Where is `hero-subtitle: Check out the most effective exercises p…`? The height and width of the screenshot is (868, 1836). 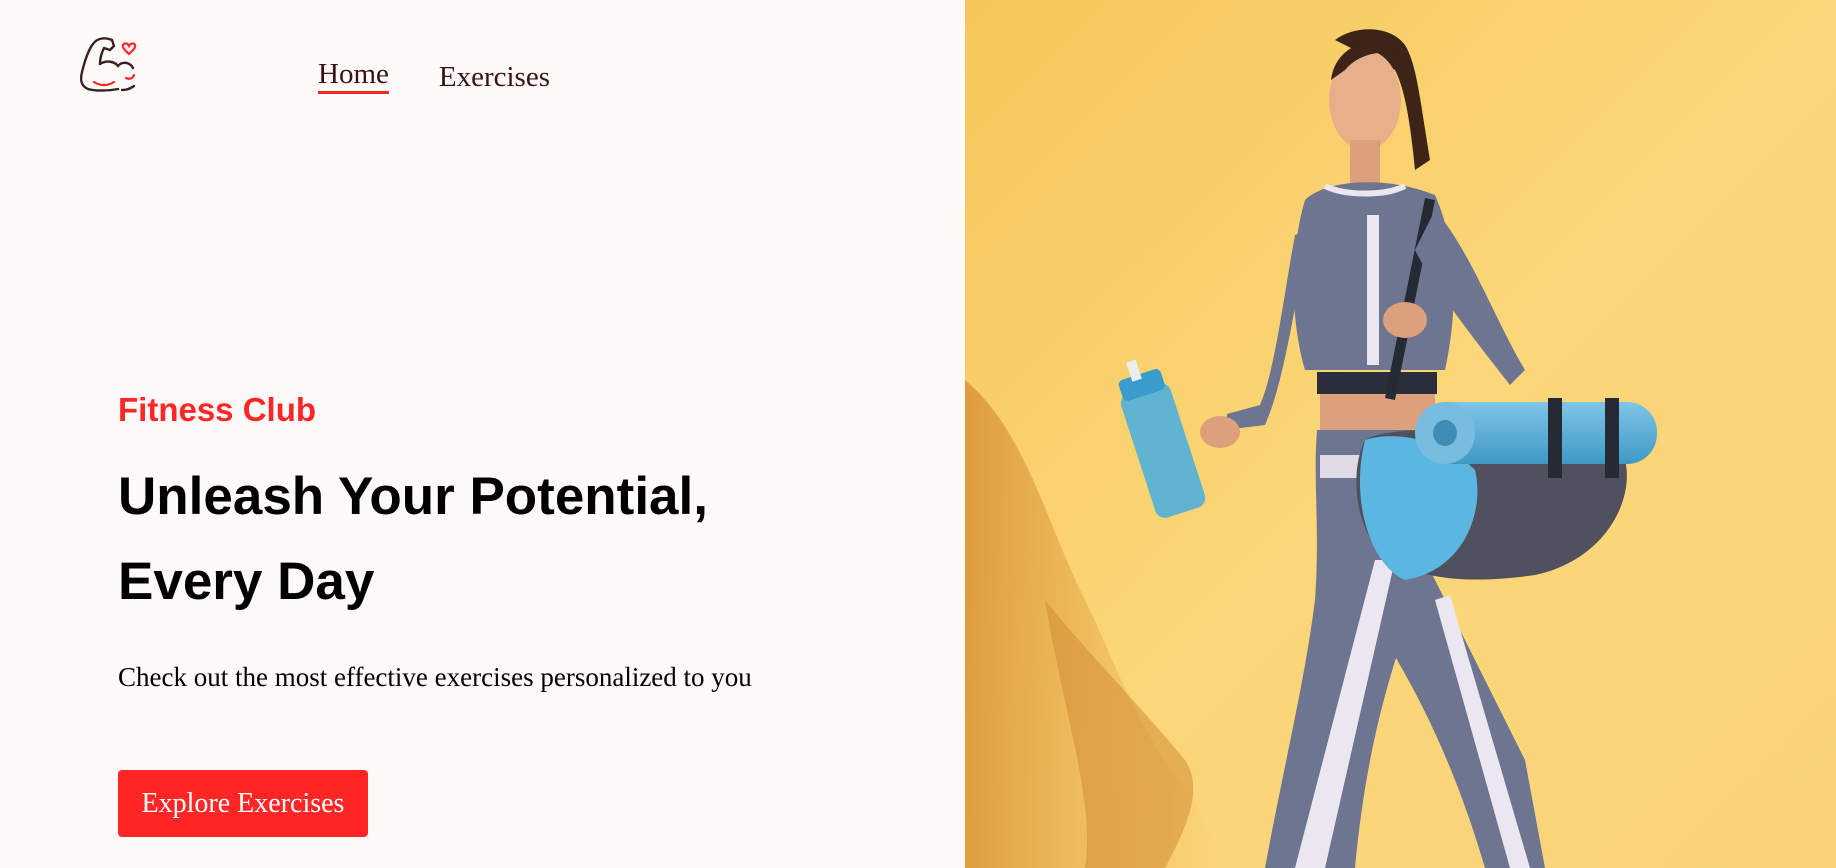 hero-subtitle: Check out the most effective exercises p… is located at coordinates (435, 676).